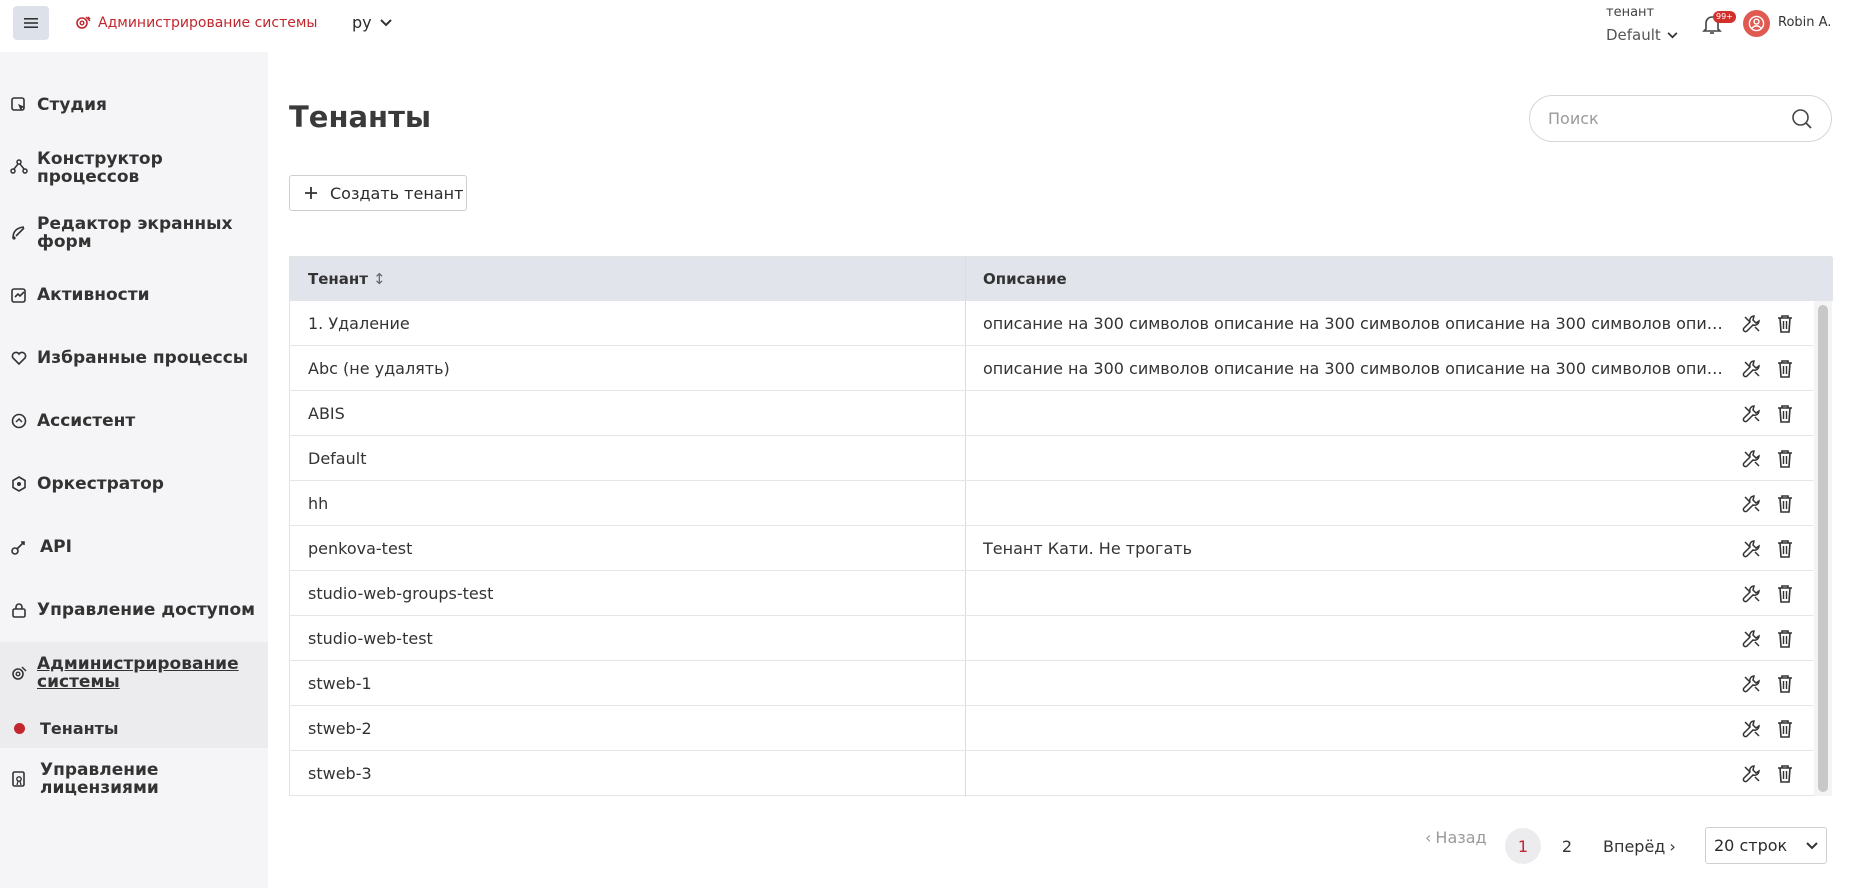 The image size is (1851, 888). I want to click on table-row: hh, so click(1051, 503).